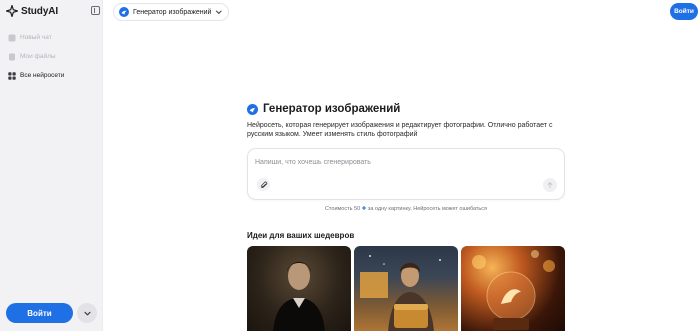 Image resolution: width=700 pixels, height=331 pixels. I want to click on prompt-input, so click(405, 162).